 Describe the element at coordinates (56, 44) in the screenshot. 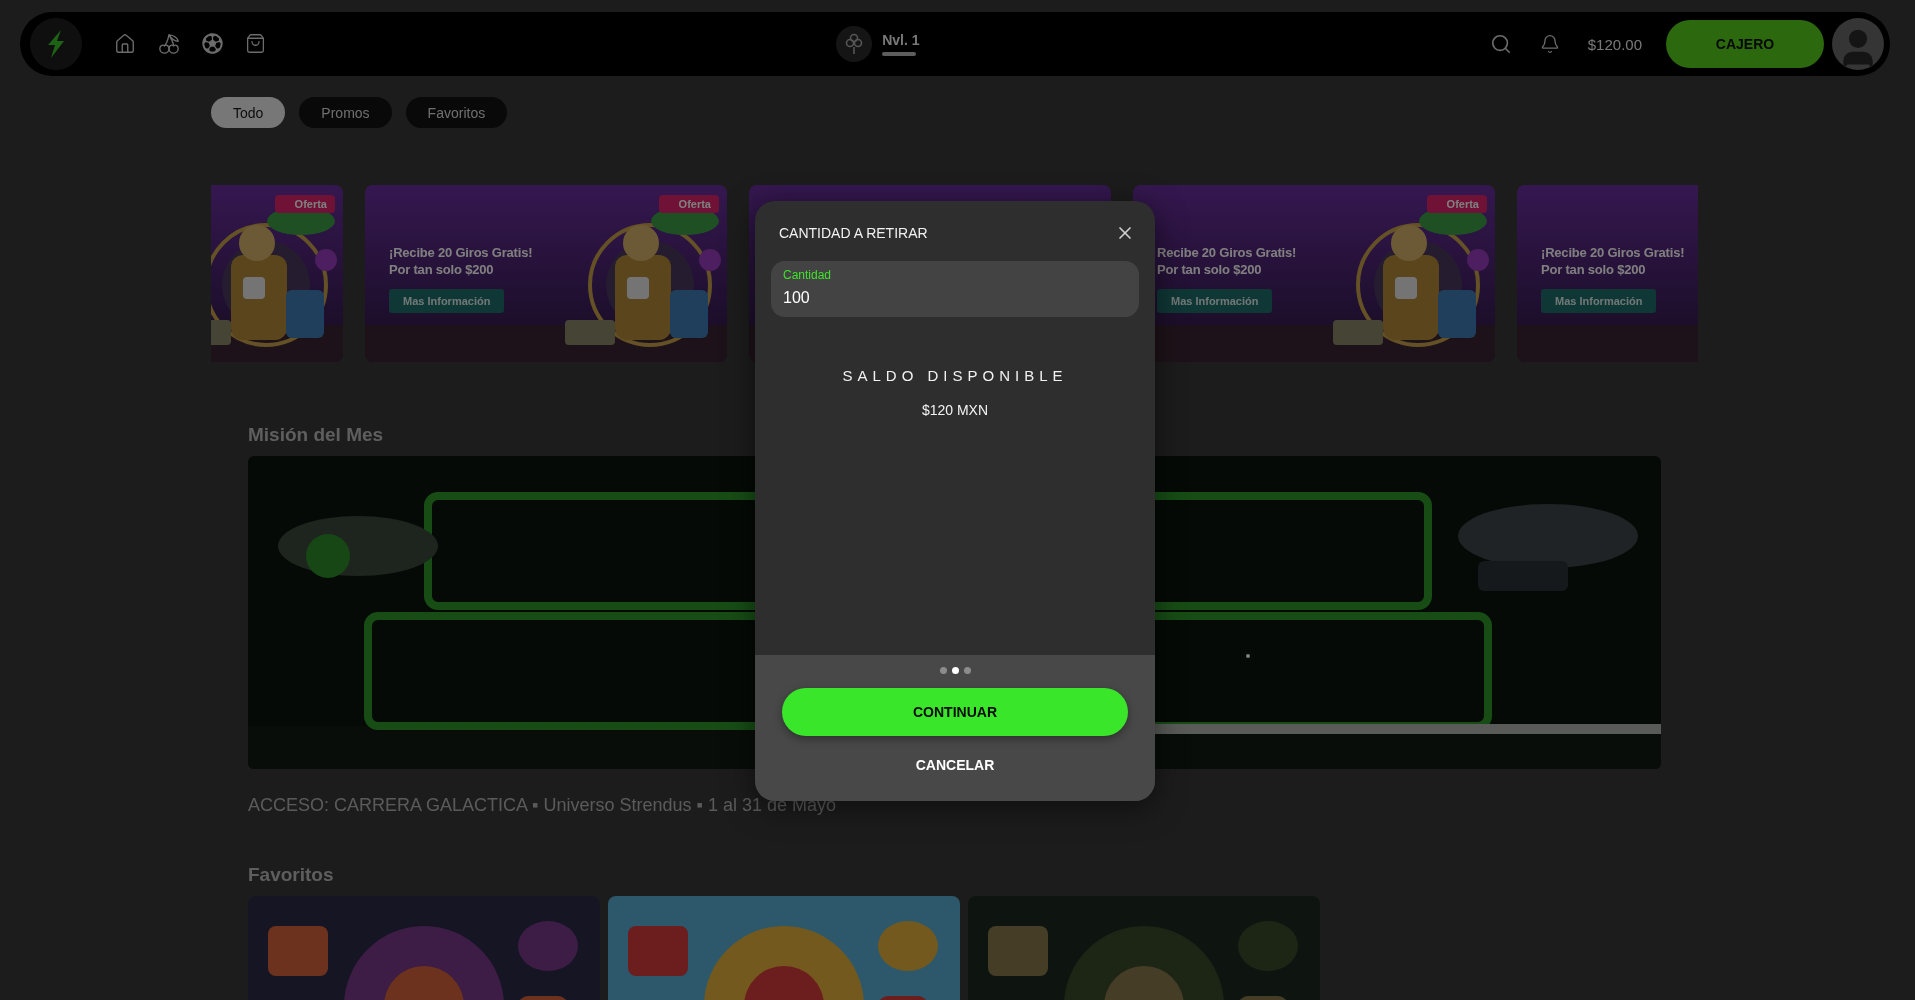

I see `logo-icon` at that location.